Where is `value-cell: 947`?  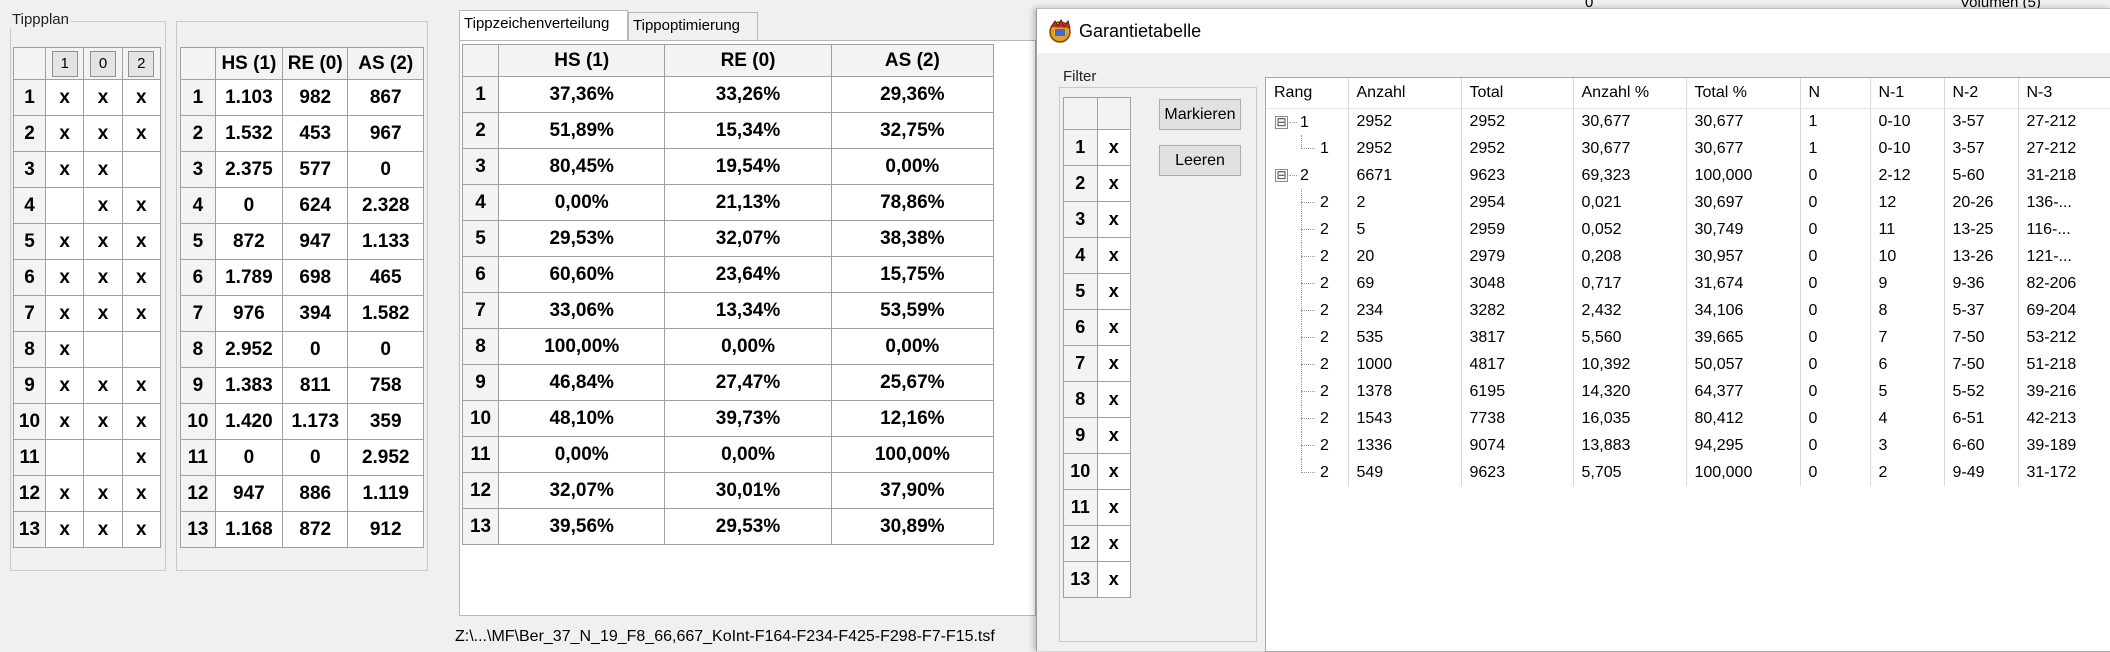 value-cell: 947 is located at coordinates (315, 241).